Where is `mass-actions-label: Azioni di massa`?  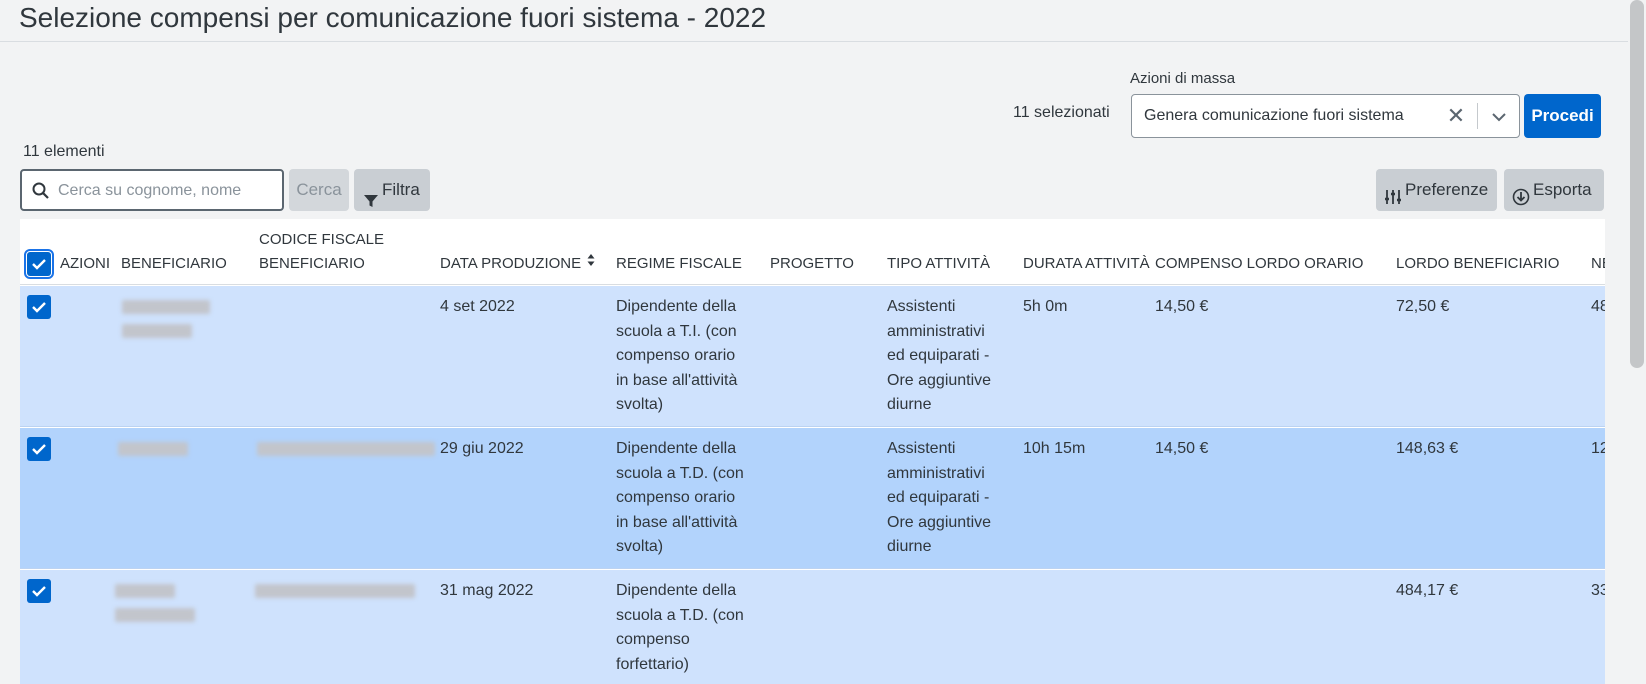
mass-actions-label: Azioni di massa is located at coordinates (1183, 78).